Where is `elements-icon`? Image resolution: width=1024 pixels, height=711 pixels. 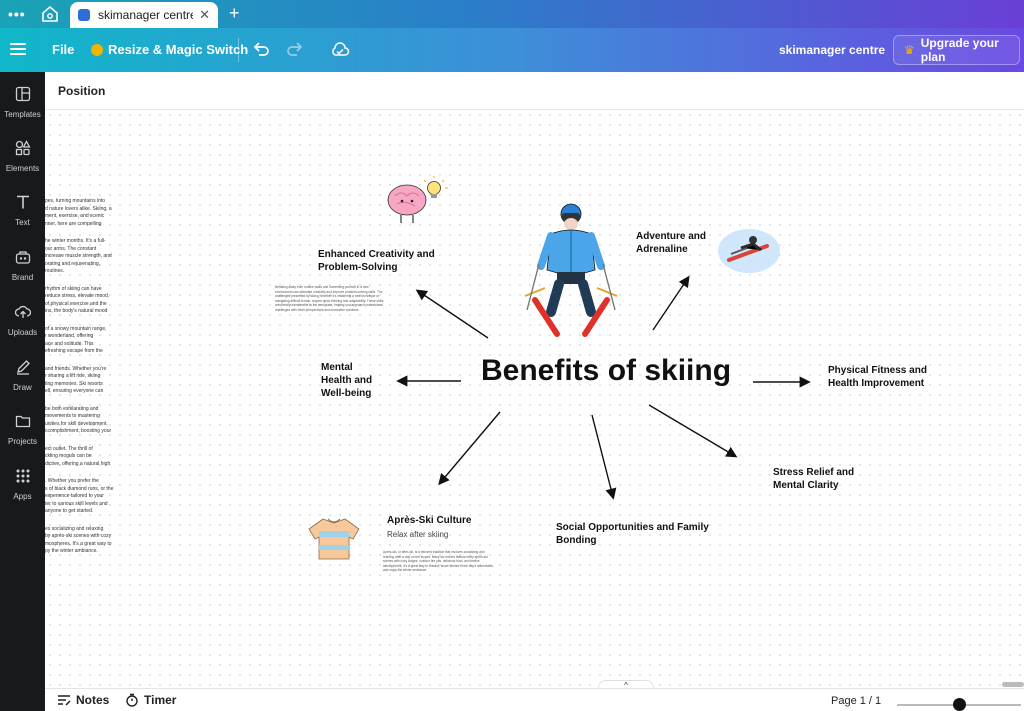
elements-icon is located at coordinates (23, 148).